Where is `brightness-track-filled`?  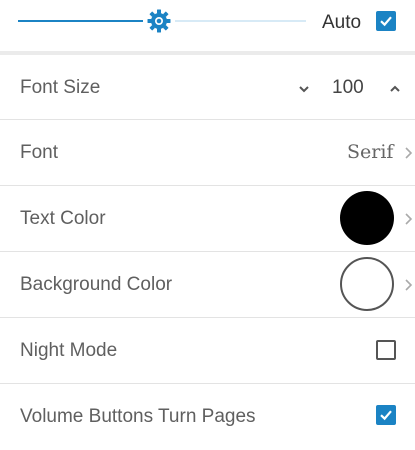 brightness-track-filled is located at coordinates (80, 21).